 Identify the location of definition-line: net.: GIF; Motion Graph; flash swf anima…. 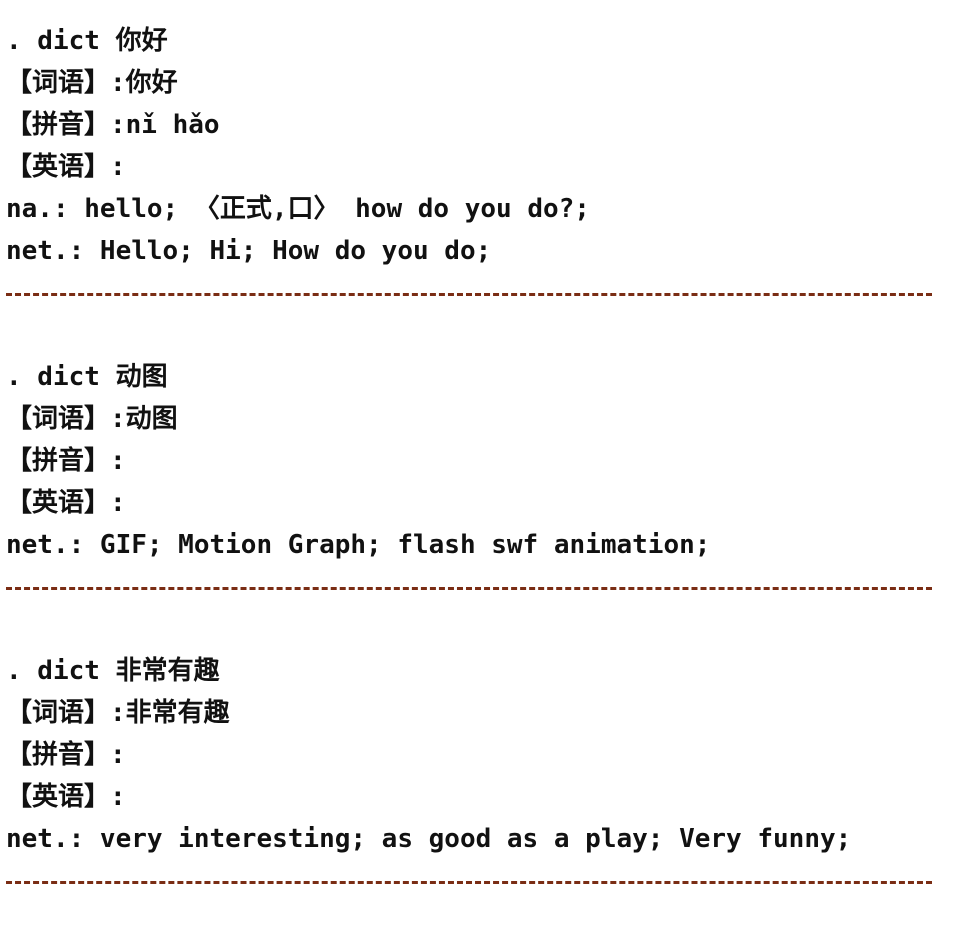
(358, 545).